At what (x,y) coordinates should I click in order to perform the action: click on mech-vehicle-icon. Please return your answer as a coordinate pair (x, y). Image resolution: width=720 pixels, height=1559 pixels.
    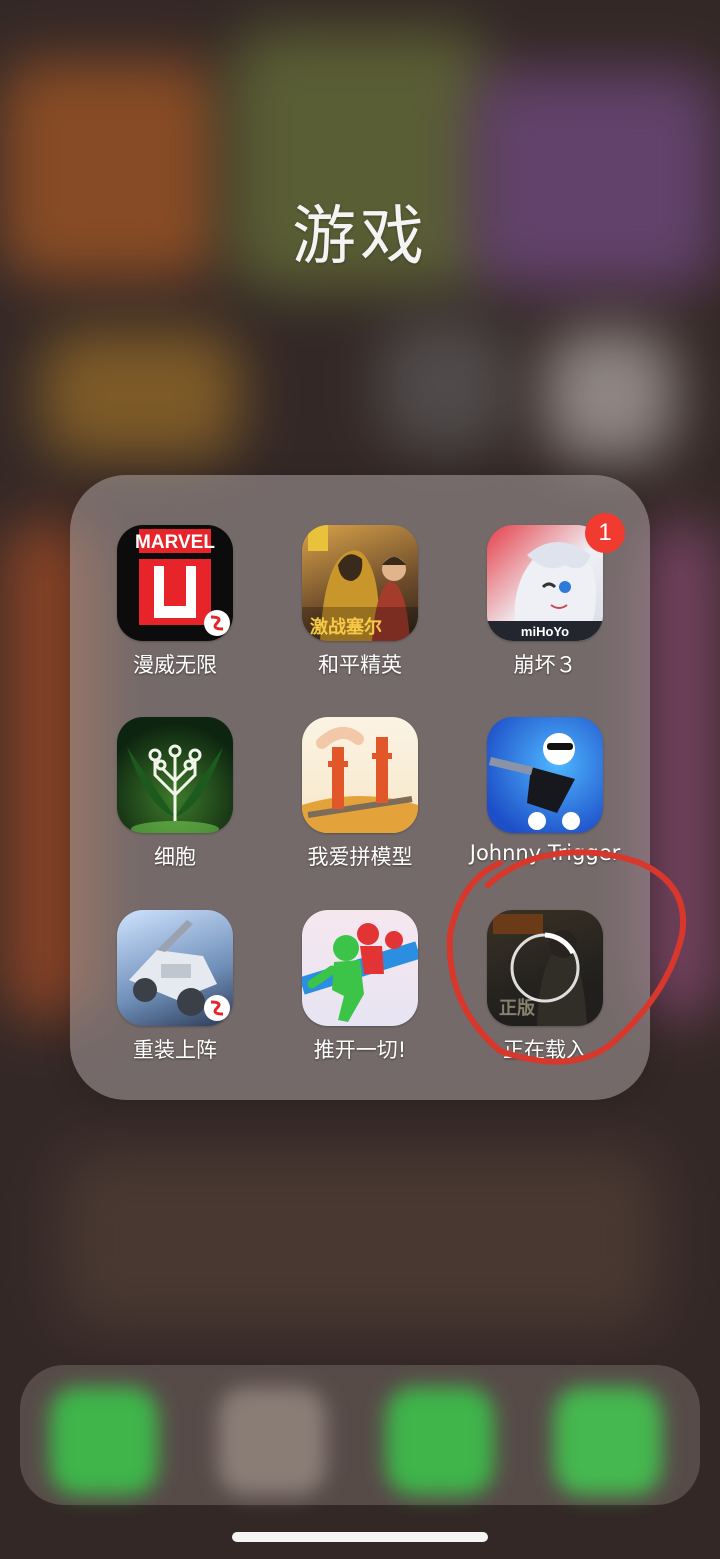
    Looking at the image, I should click on (175, 968).